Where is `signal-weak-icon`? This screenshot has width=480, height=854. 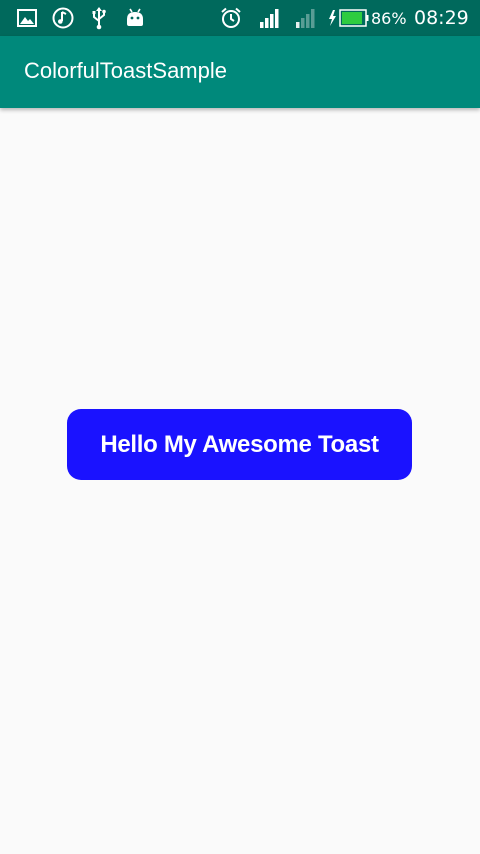
signal-weak-icon is located at coordinates (306, 18).